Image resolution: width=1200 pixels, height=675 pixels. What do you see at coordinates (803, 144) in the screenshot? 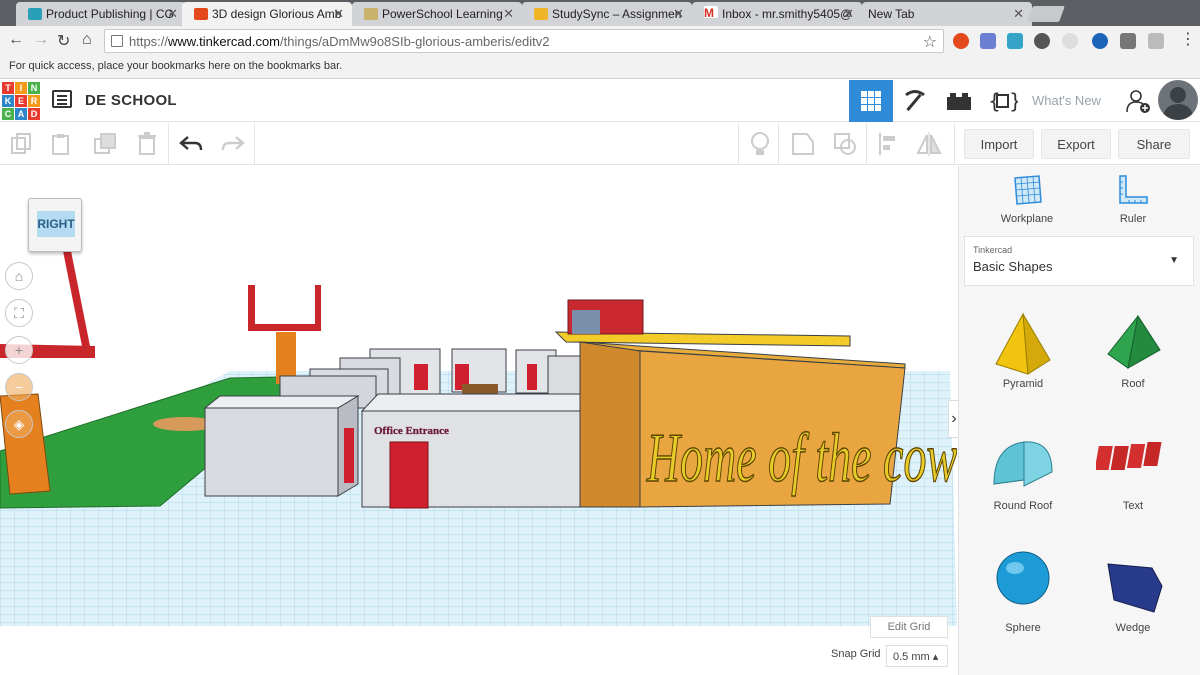
I see `group-button` at bounding box center [803, 144].